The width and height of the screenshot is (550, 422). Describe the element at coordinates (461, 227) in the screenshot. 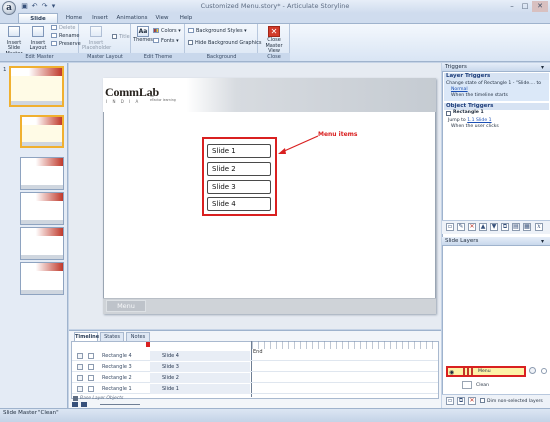

I see `edit-trigger-icon: ✎` at that location.